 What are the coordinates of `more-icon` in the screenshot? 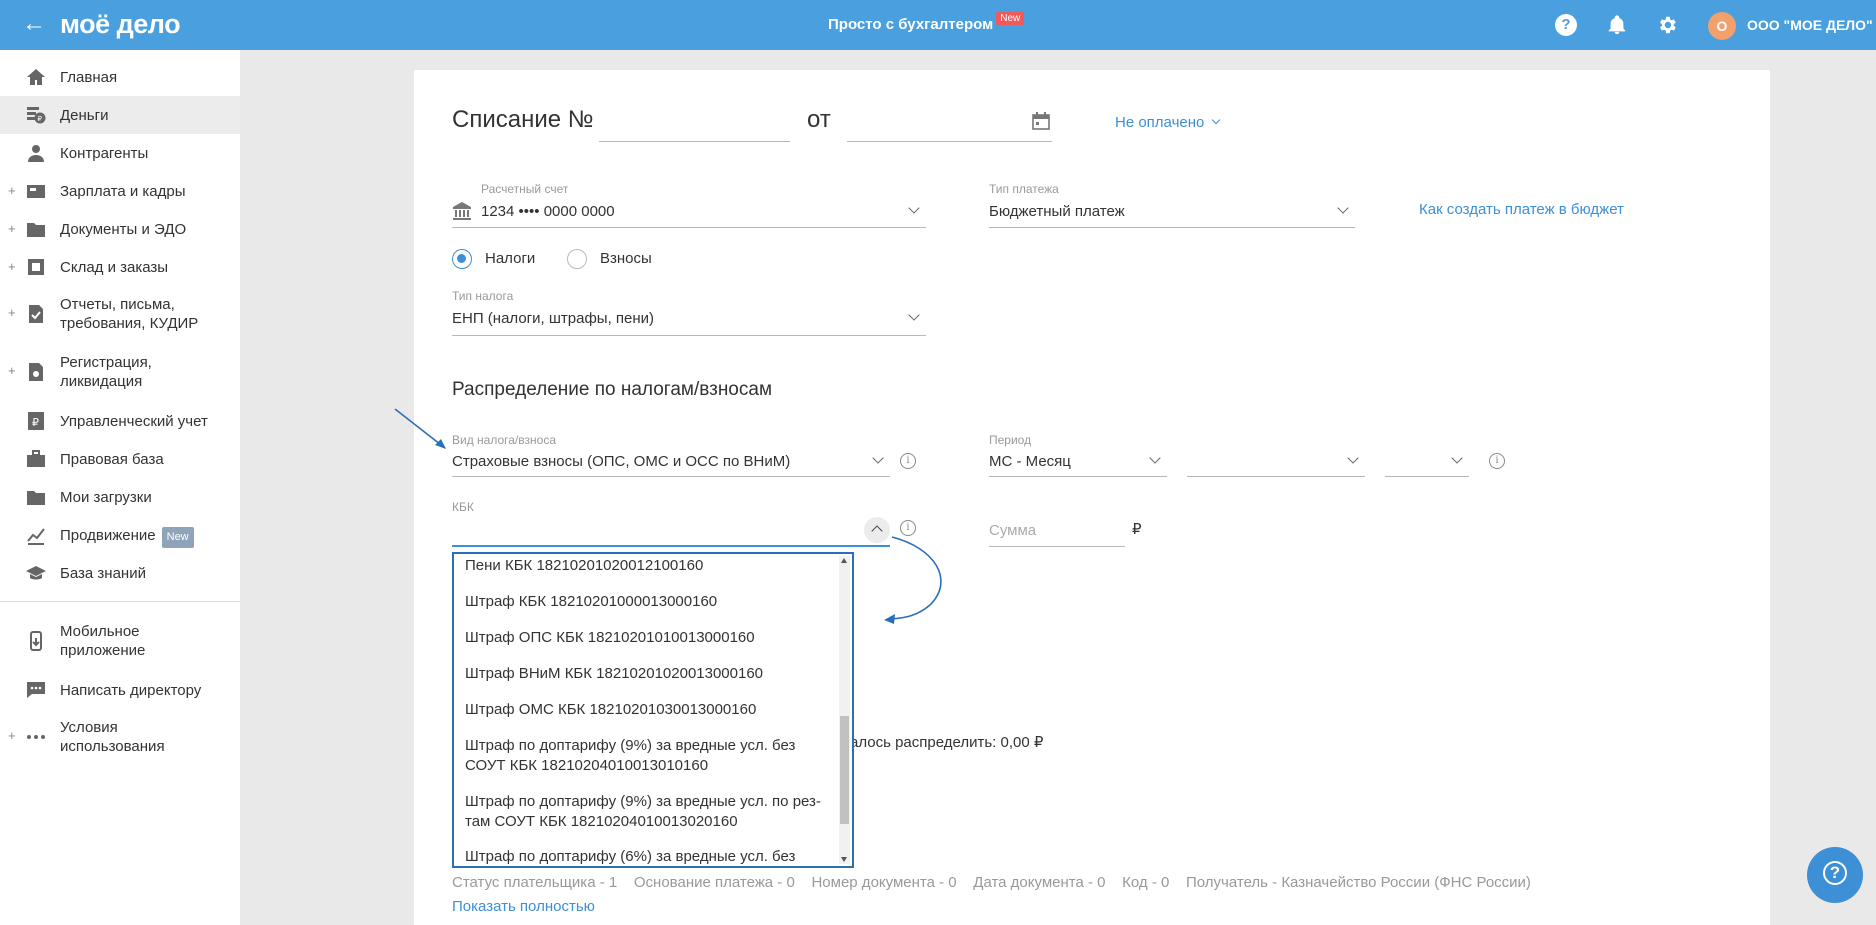 It's located at (36, 737).